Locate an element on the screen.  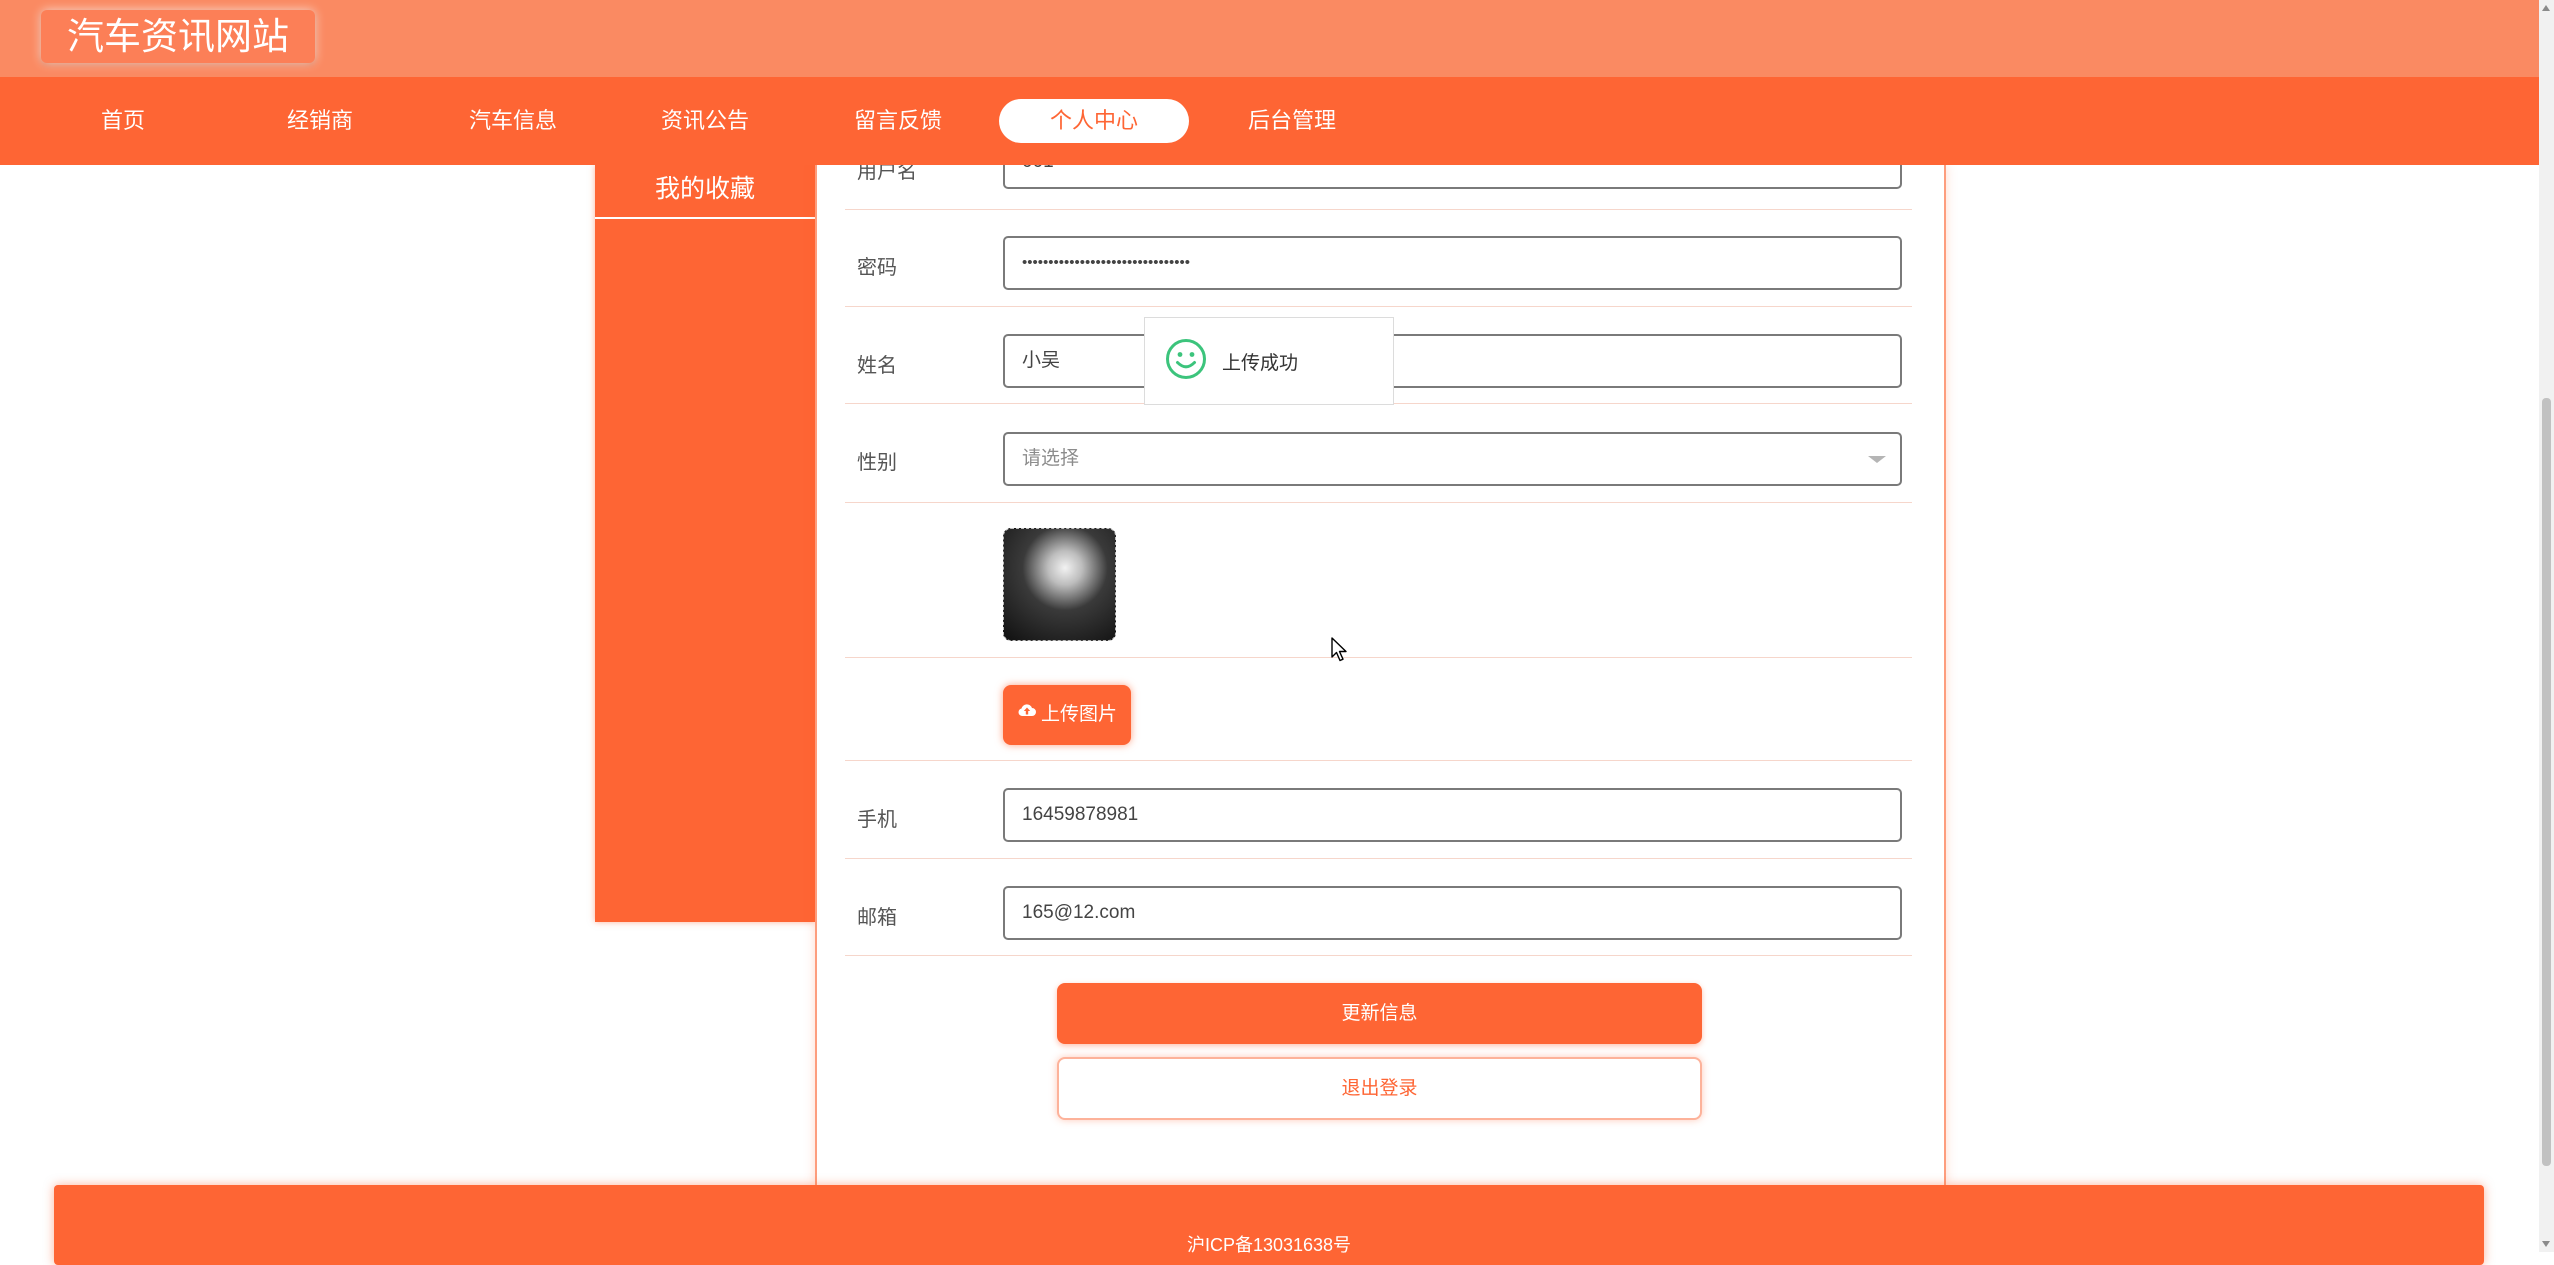
upload-row: 上传图片 is located at coordinates (1378, 709).